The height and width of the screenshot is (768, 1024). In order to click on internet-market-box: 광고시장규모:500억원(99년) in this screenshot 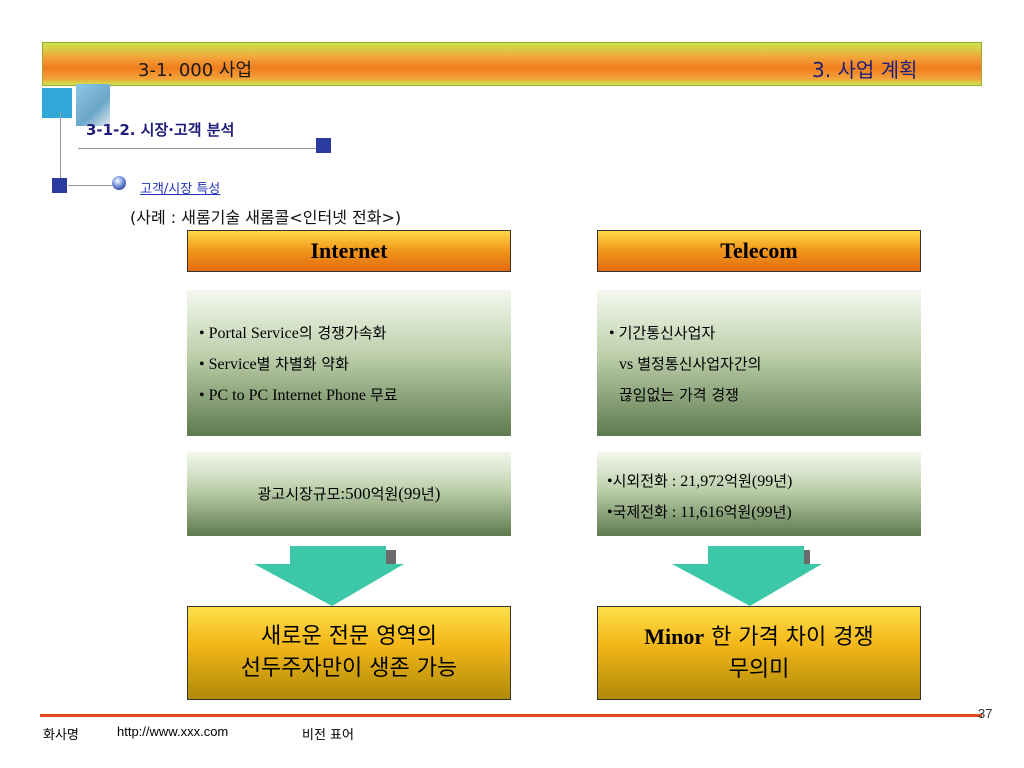, I will do `click(349, 494)`.